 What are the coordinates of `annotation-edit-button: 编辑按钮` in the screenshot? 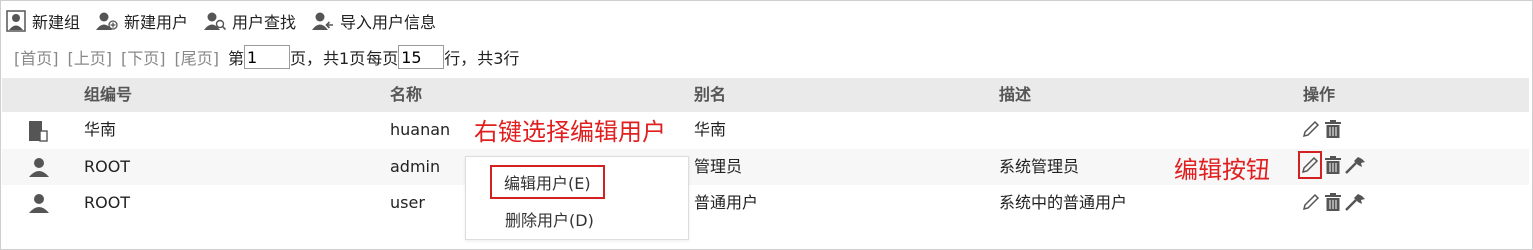 It's located at (1222, 170).